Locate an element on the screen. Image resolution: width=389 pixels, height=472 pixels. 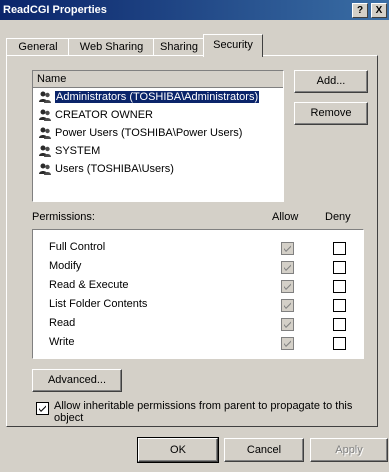
apply-button: Apply is located at coordinates (349, 450).